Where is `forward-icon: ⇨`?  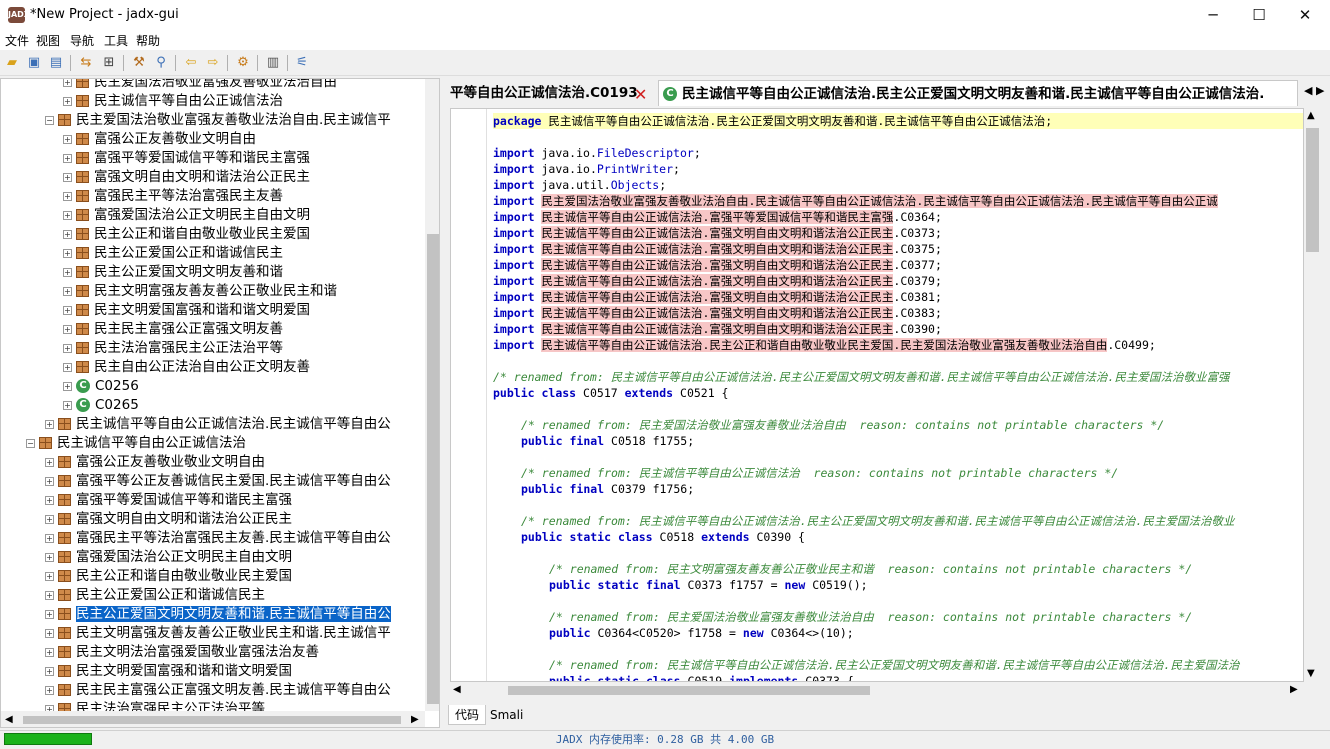 forward-icon: ⇨ is located at coordinates (213, 63).